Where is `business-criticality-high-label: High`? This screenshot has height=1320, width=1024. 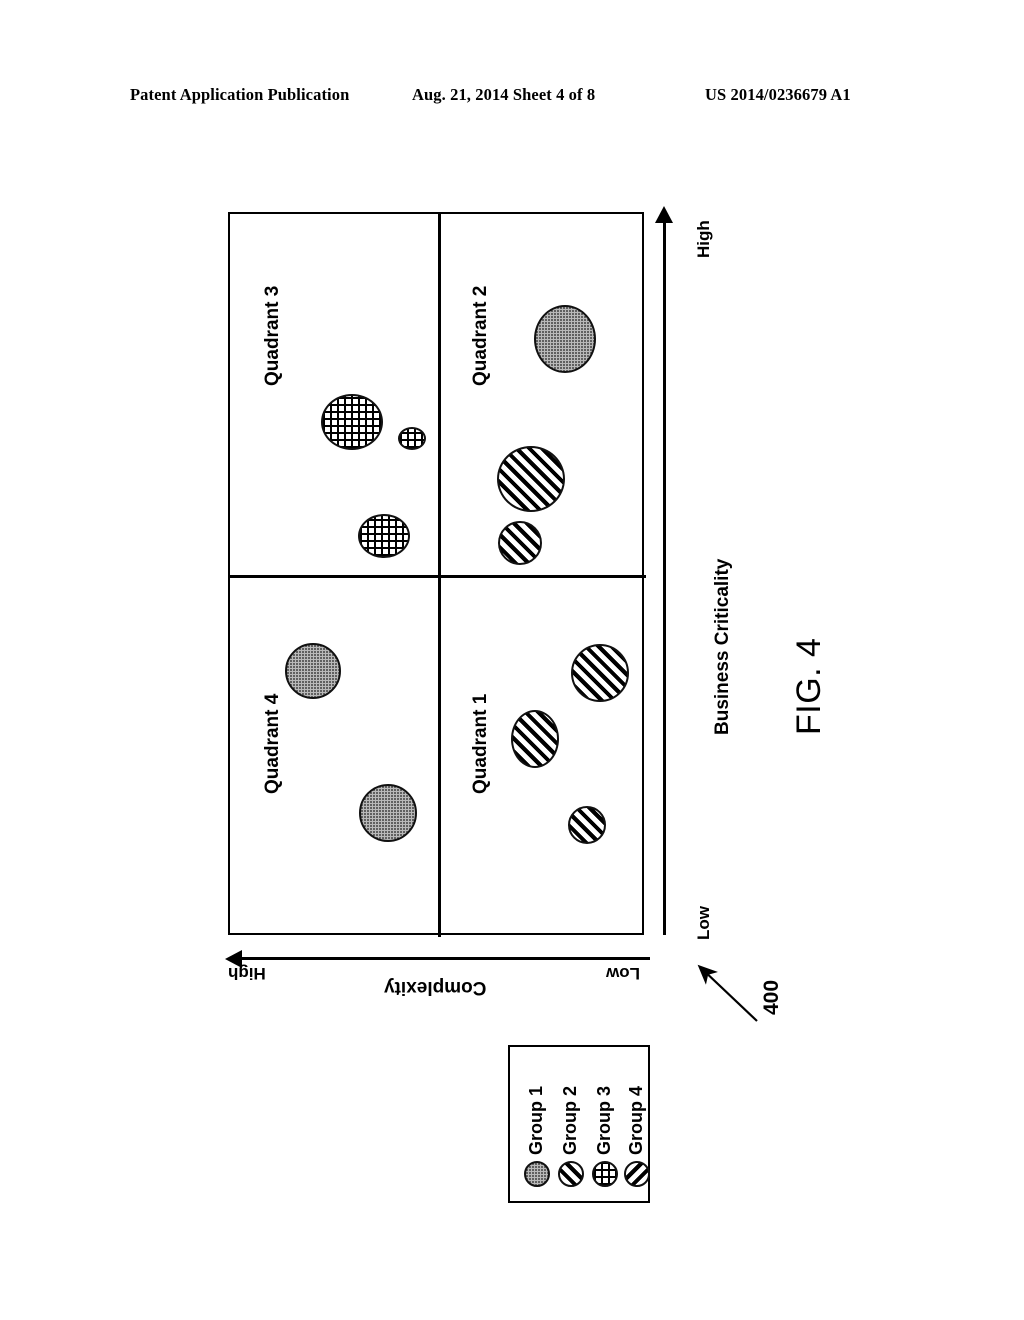
business-criticality-high-label: High is located at coordinates (703, 239).